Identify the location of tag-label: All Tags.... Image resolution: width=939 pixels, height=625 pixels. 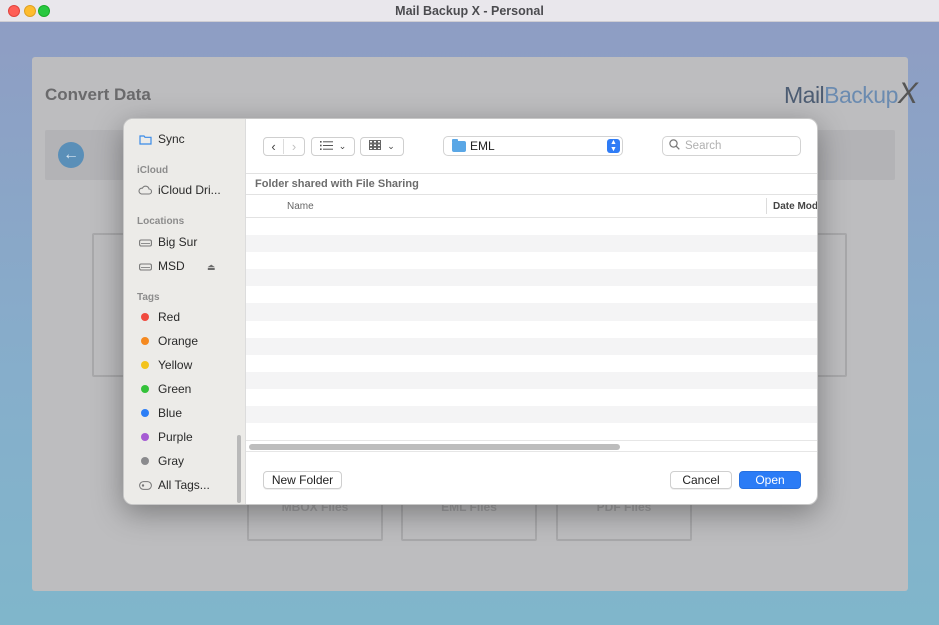
(184, 485).